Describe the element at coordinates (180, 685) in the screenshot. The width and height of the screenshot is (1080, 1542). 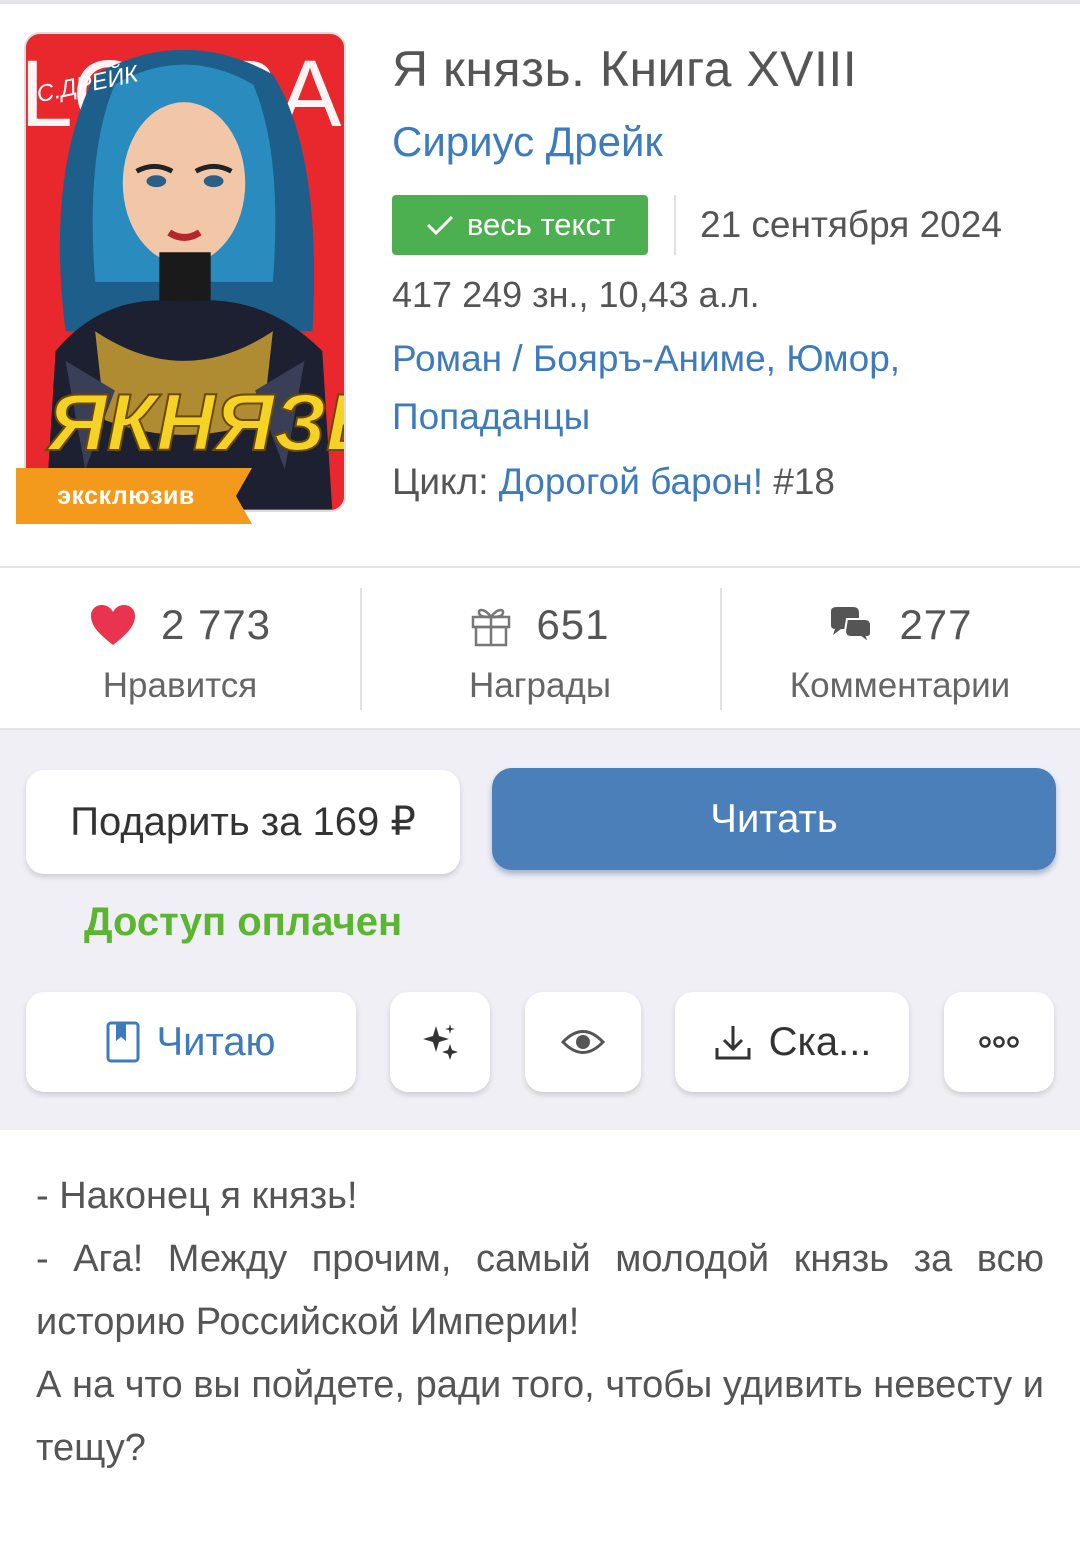
I see `likes-label: Нравится` at that location.